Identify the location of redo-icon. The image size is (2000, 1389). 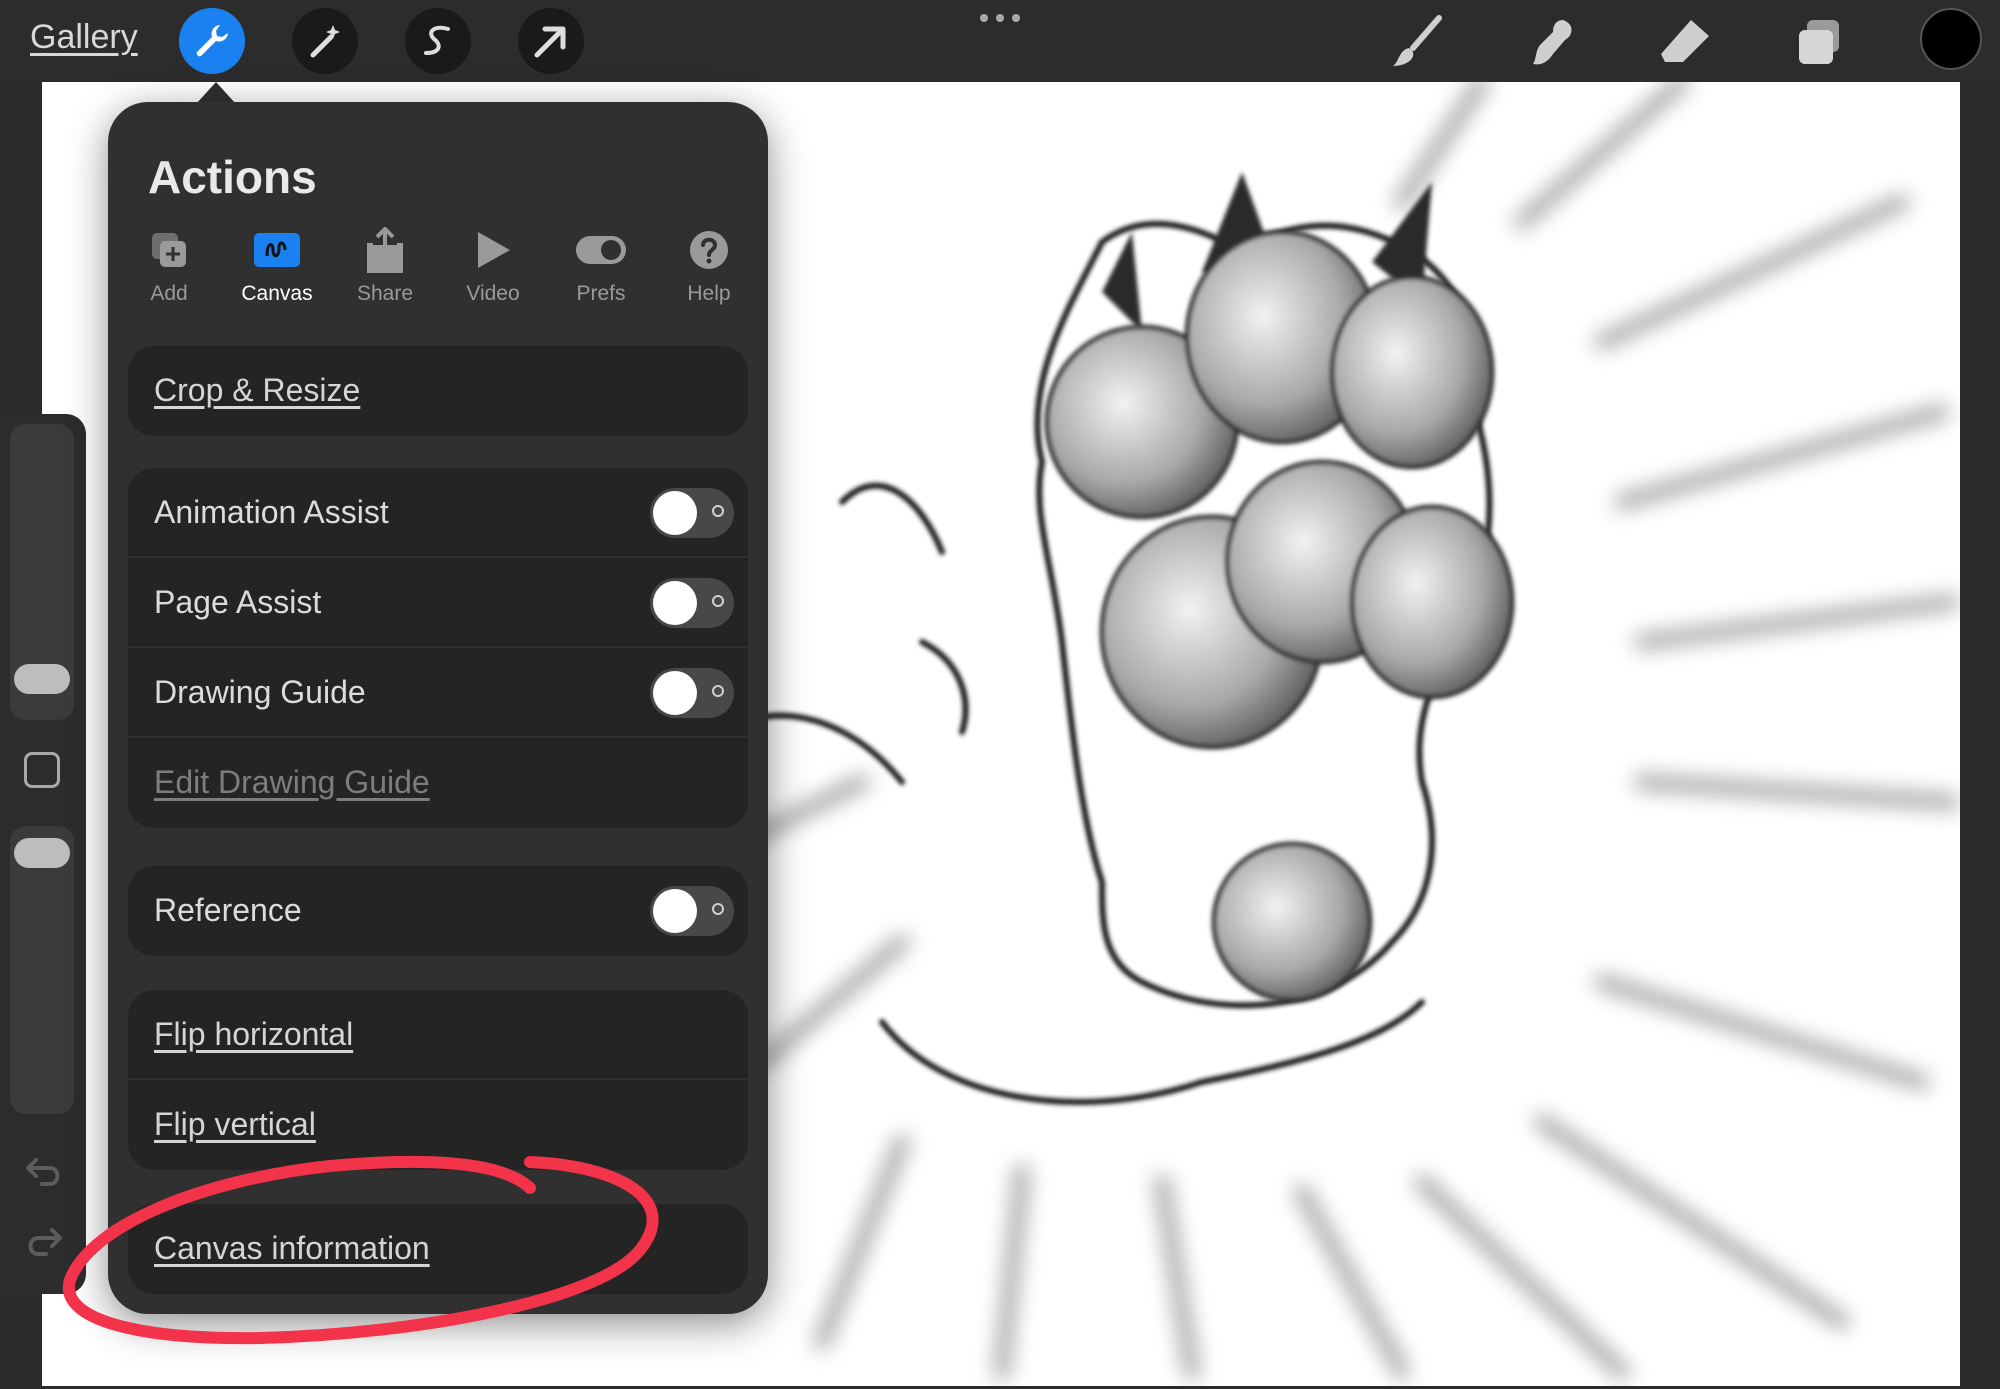
(44, 1241).